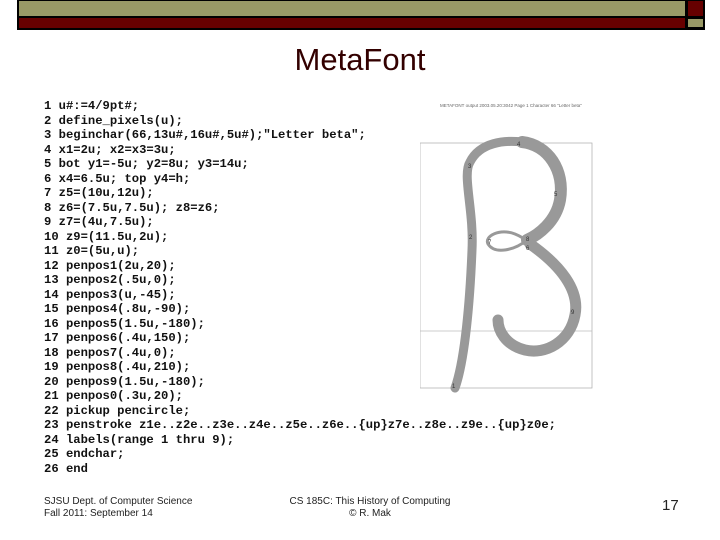 Image resolution: width=720 pixels, height=540 pixels. What do you see at coordinates (490, 243) in the screenshot?
I see `point-label-7: 7` at bounding box center [490, 243].